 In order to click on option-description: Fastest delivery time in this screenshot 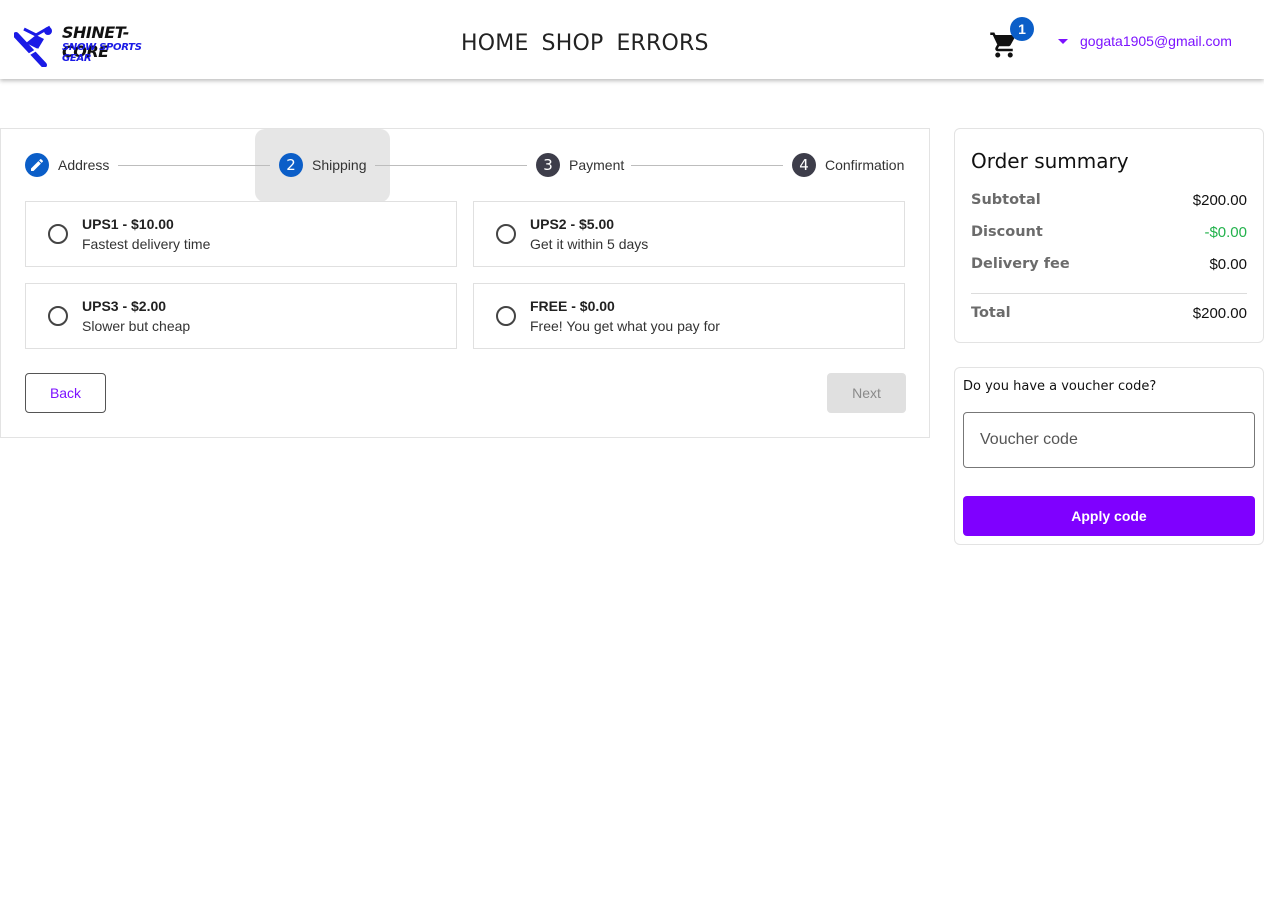, I will do `click(146, 244)`.